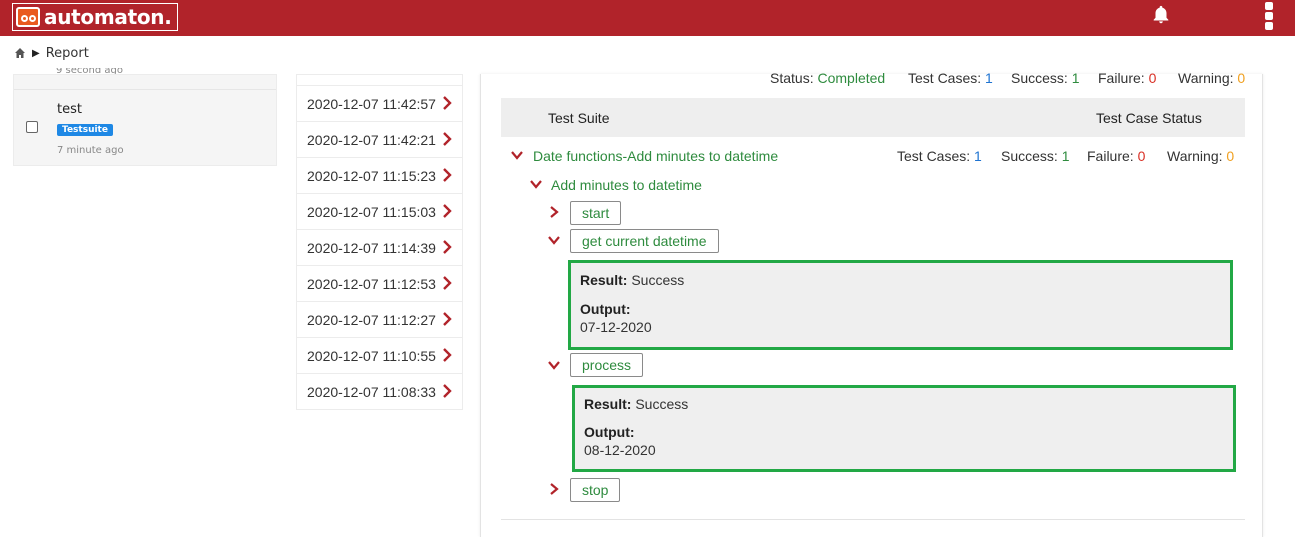  Describe the element at coordinates (978, 156) in the screenshot. I see `suite-test-cases-value: 1` at that location.